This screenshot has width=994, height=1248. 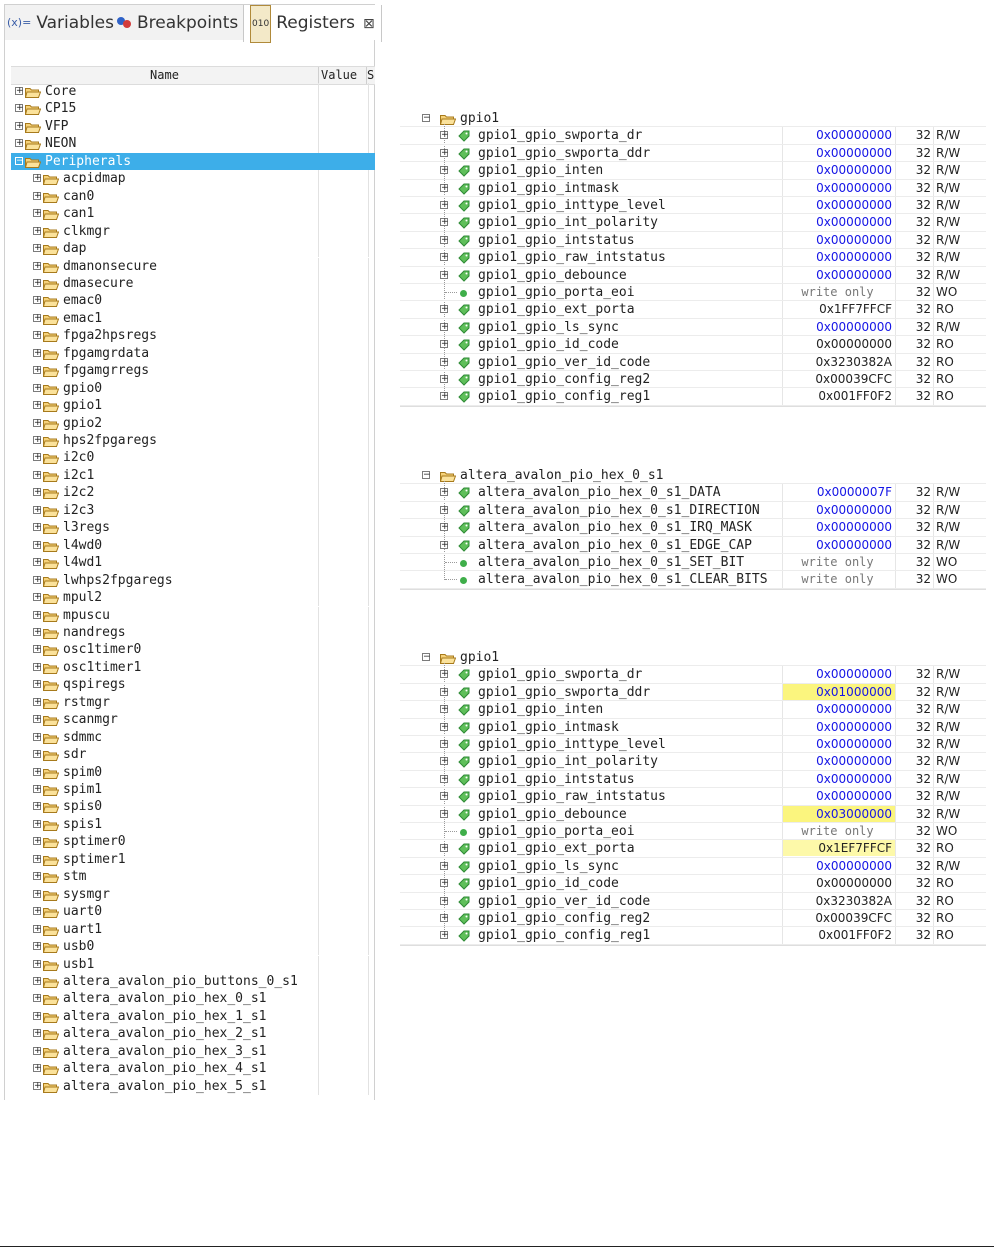 I want to click on tree-row: + hps2fpgaregs, so click(x=193, y=441).